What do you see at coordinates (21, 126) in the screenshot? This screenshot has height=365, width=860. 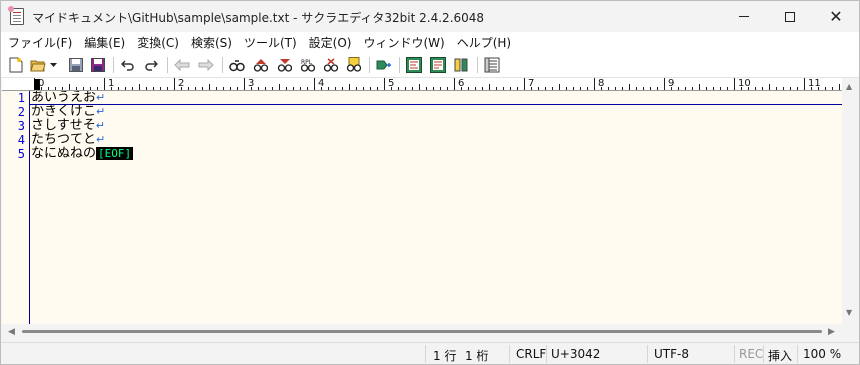 I see `line-number: 3` at bounding box center [21, 126].